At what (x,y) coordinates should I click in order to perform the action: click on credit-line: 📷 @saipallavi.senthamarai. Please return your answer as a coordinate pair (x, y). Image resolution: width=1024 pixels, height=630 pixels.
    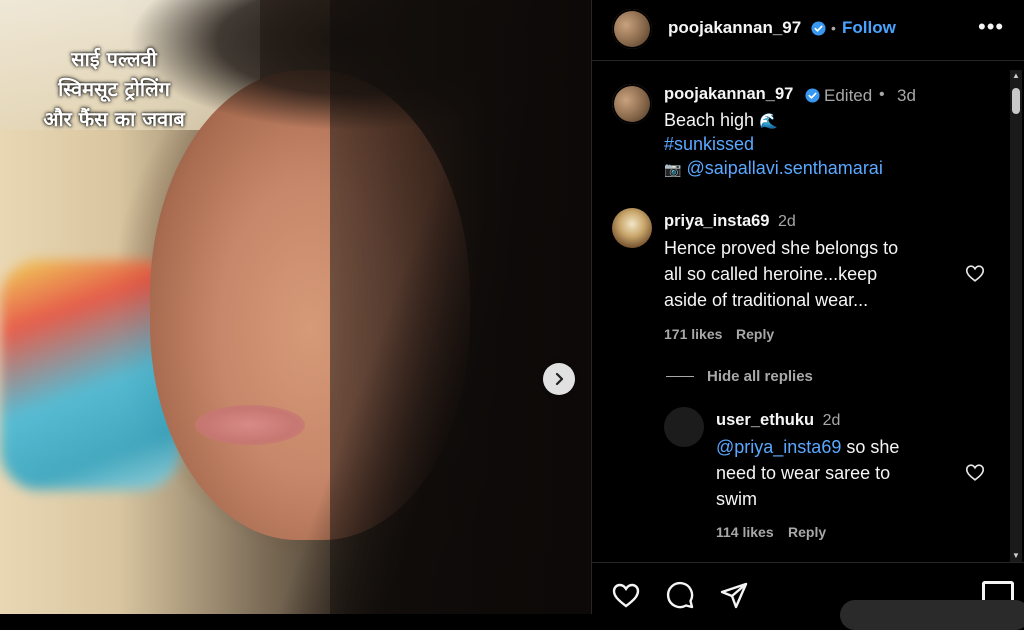
    Looking at the image, I should click on (773, 168).